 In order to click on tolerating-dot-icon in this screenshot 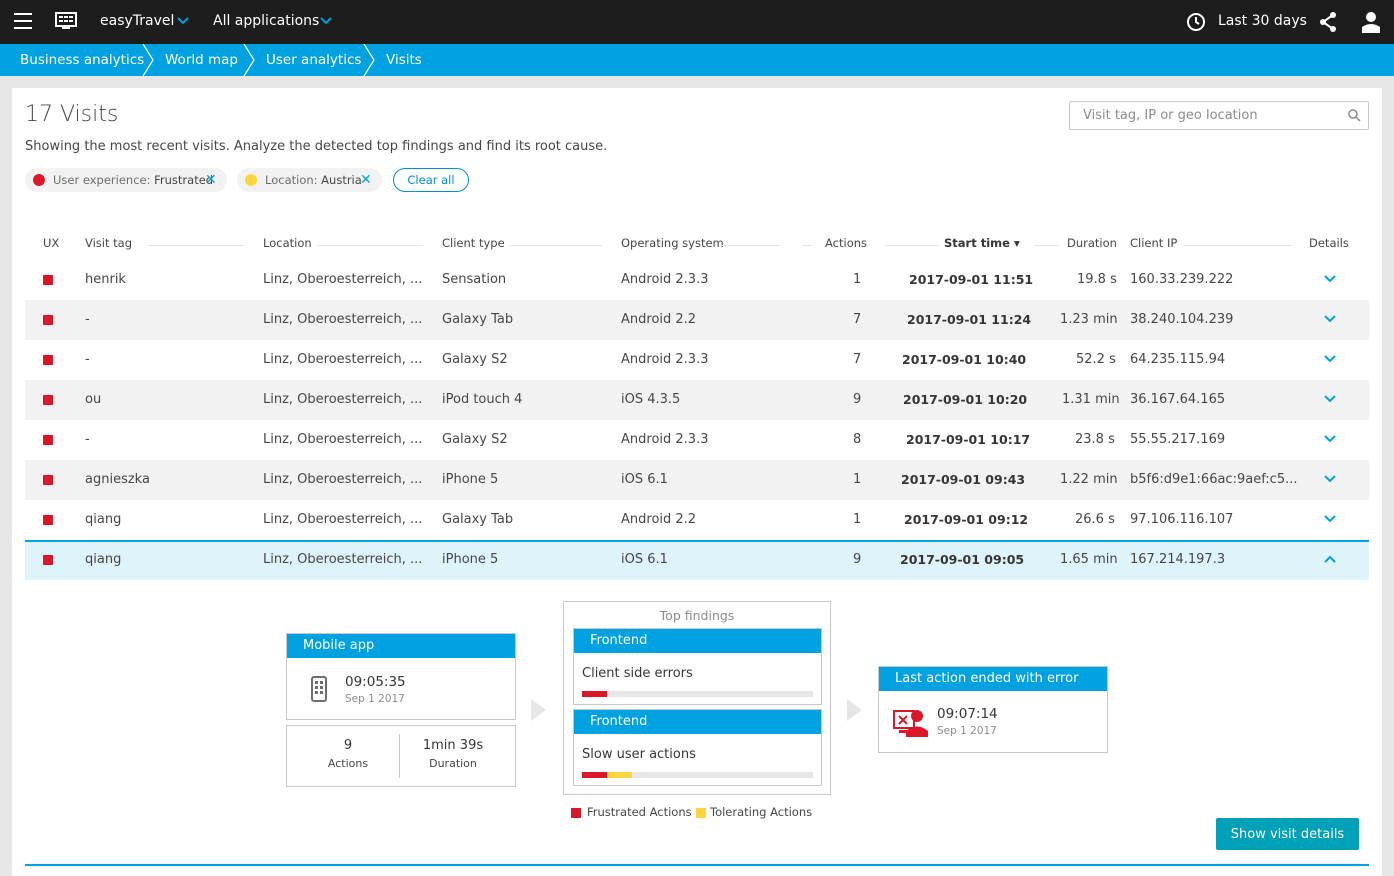, I will do `click(251, 180)`.